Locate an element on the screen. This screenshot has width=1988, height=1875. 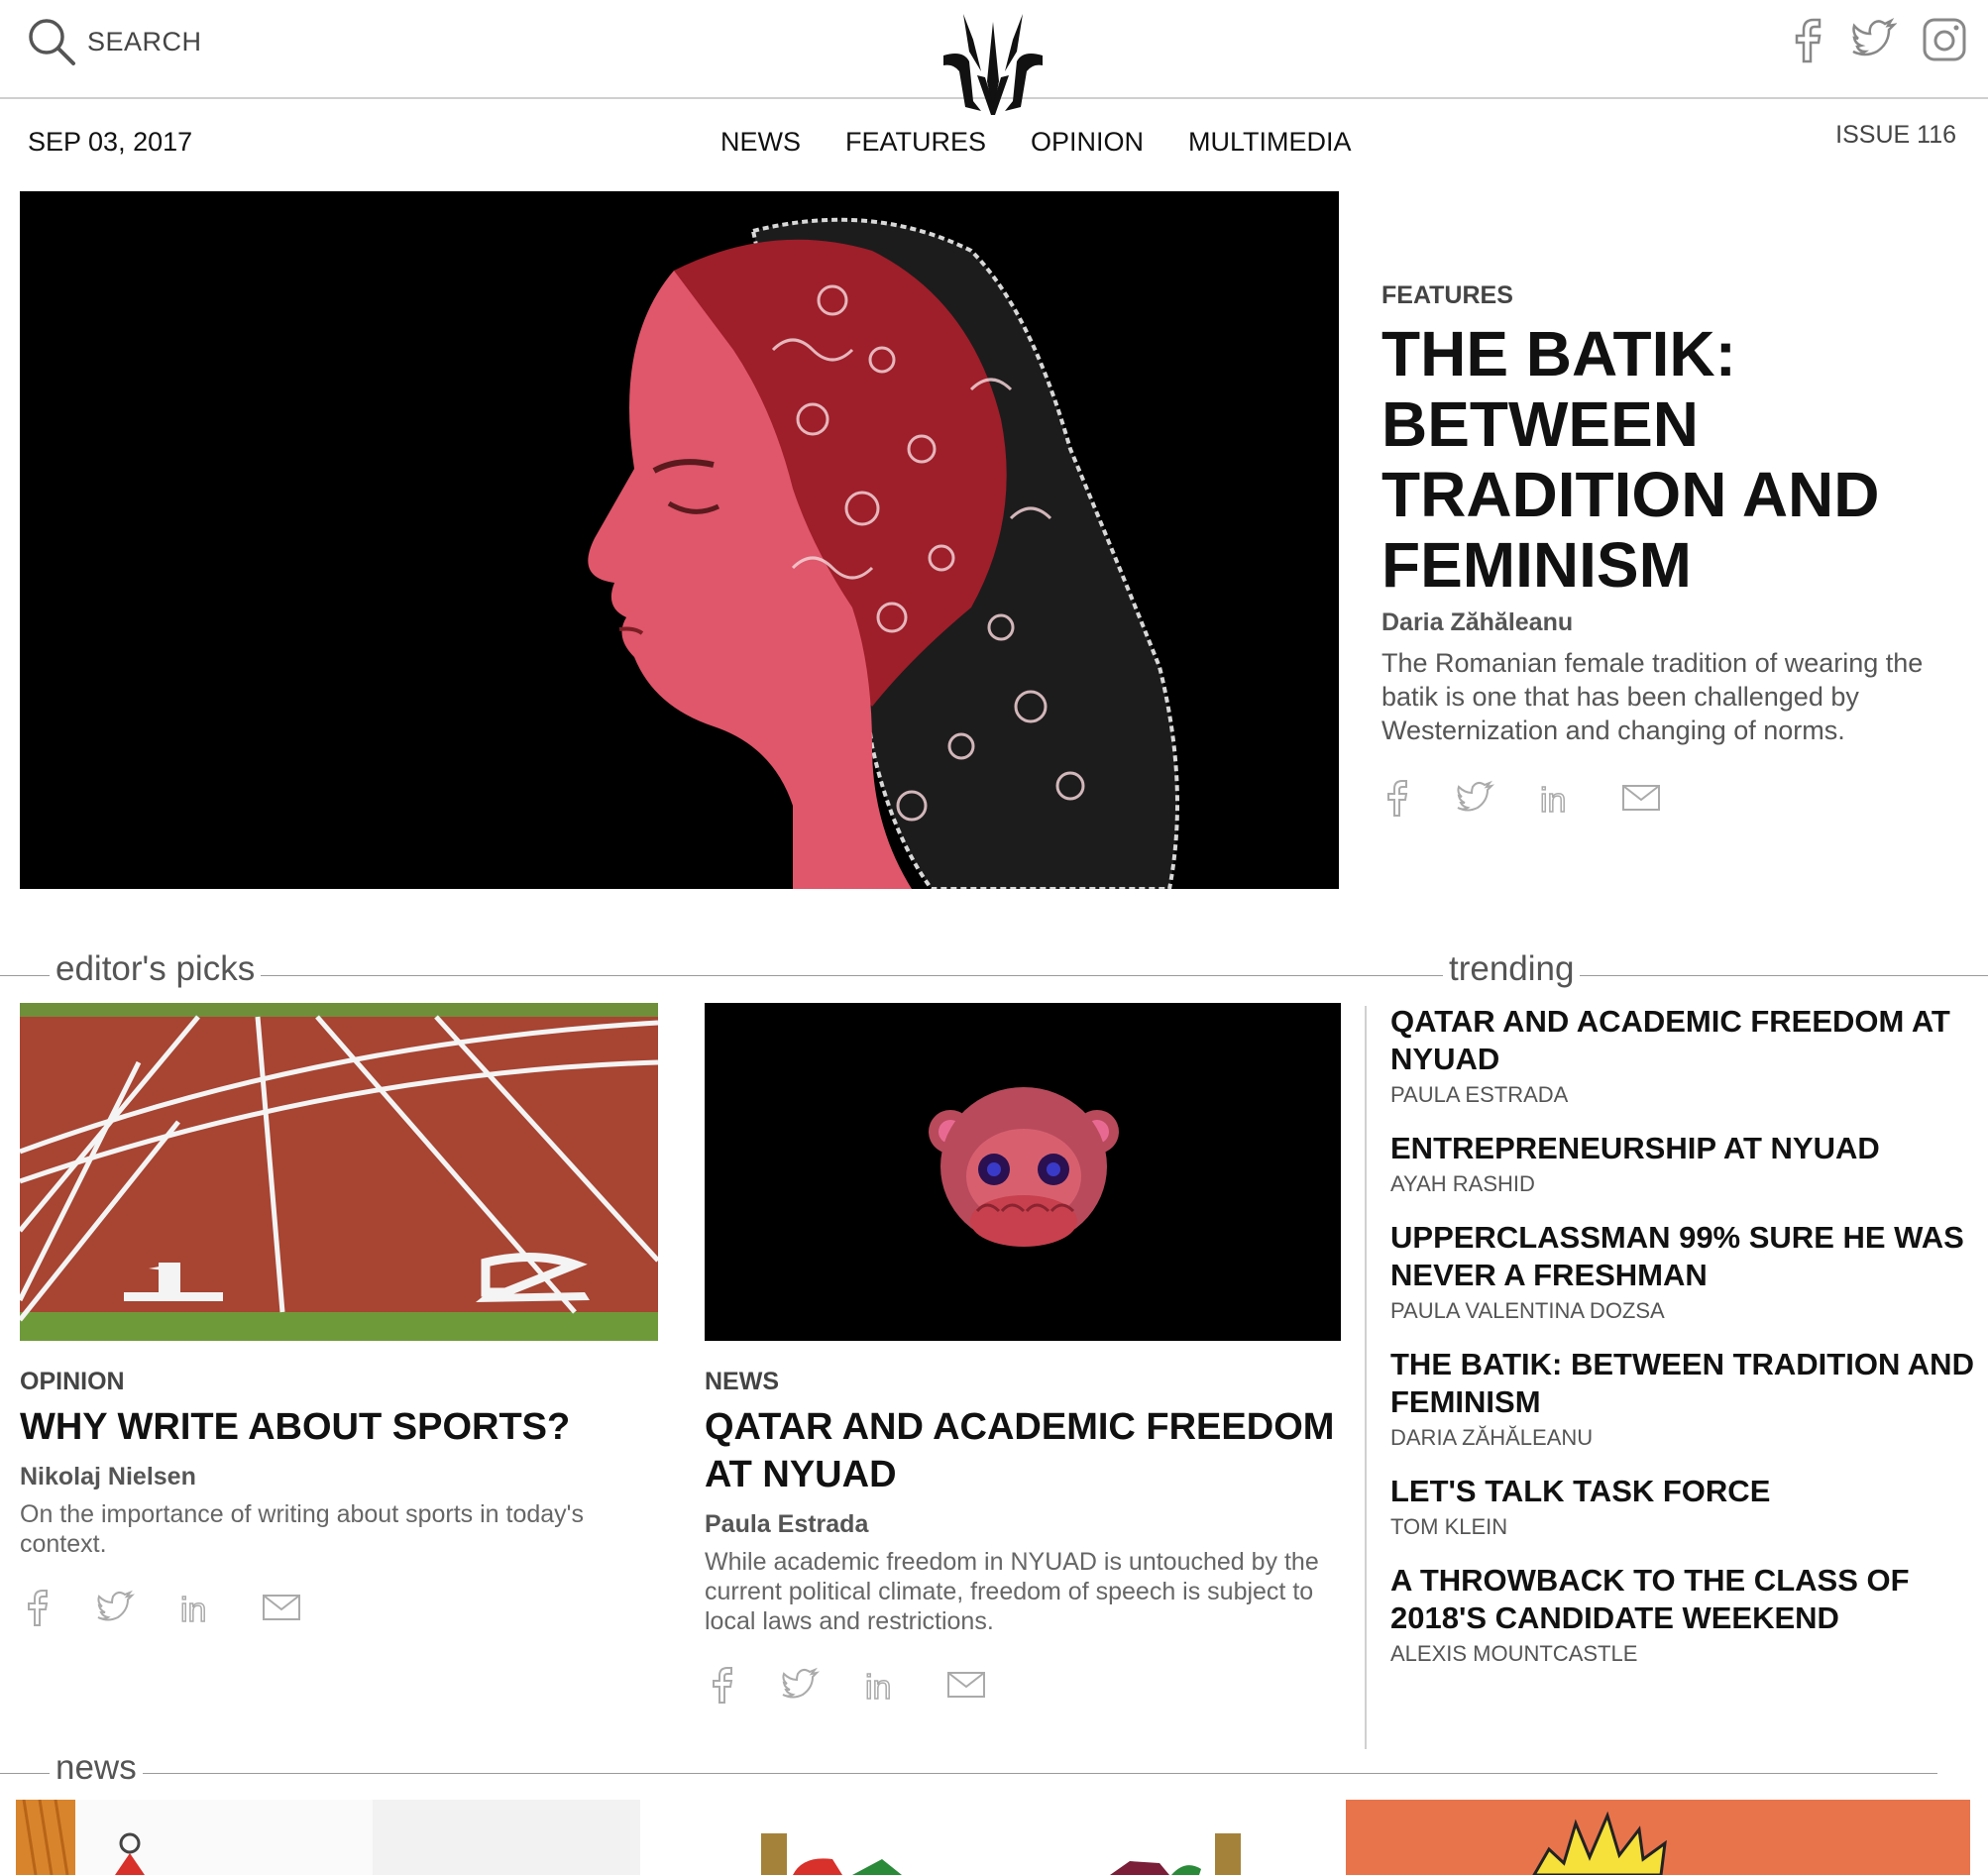
nav-features: FEATURES is located at coordinates (915, 142).